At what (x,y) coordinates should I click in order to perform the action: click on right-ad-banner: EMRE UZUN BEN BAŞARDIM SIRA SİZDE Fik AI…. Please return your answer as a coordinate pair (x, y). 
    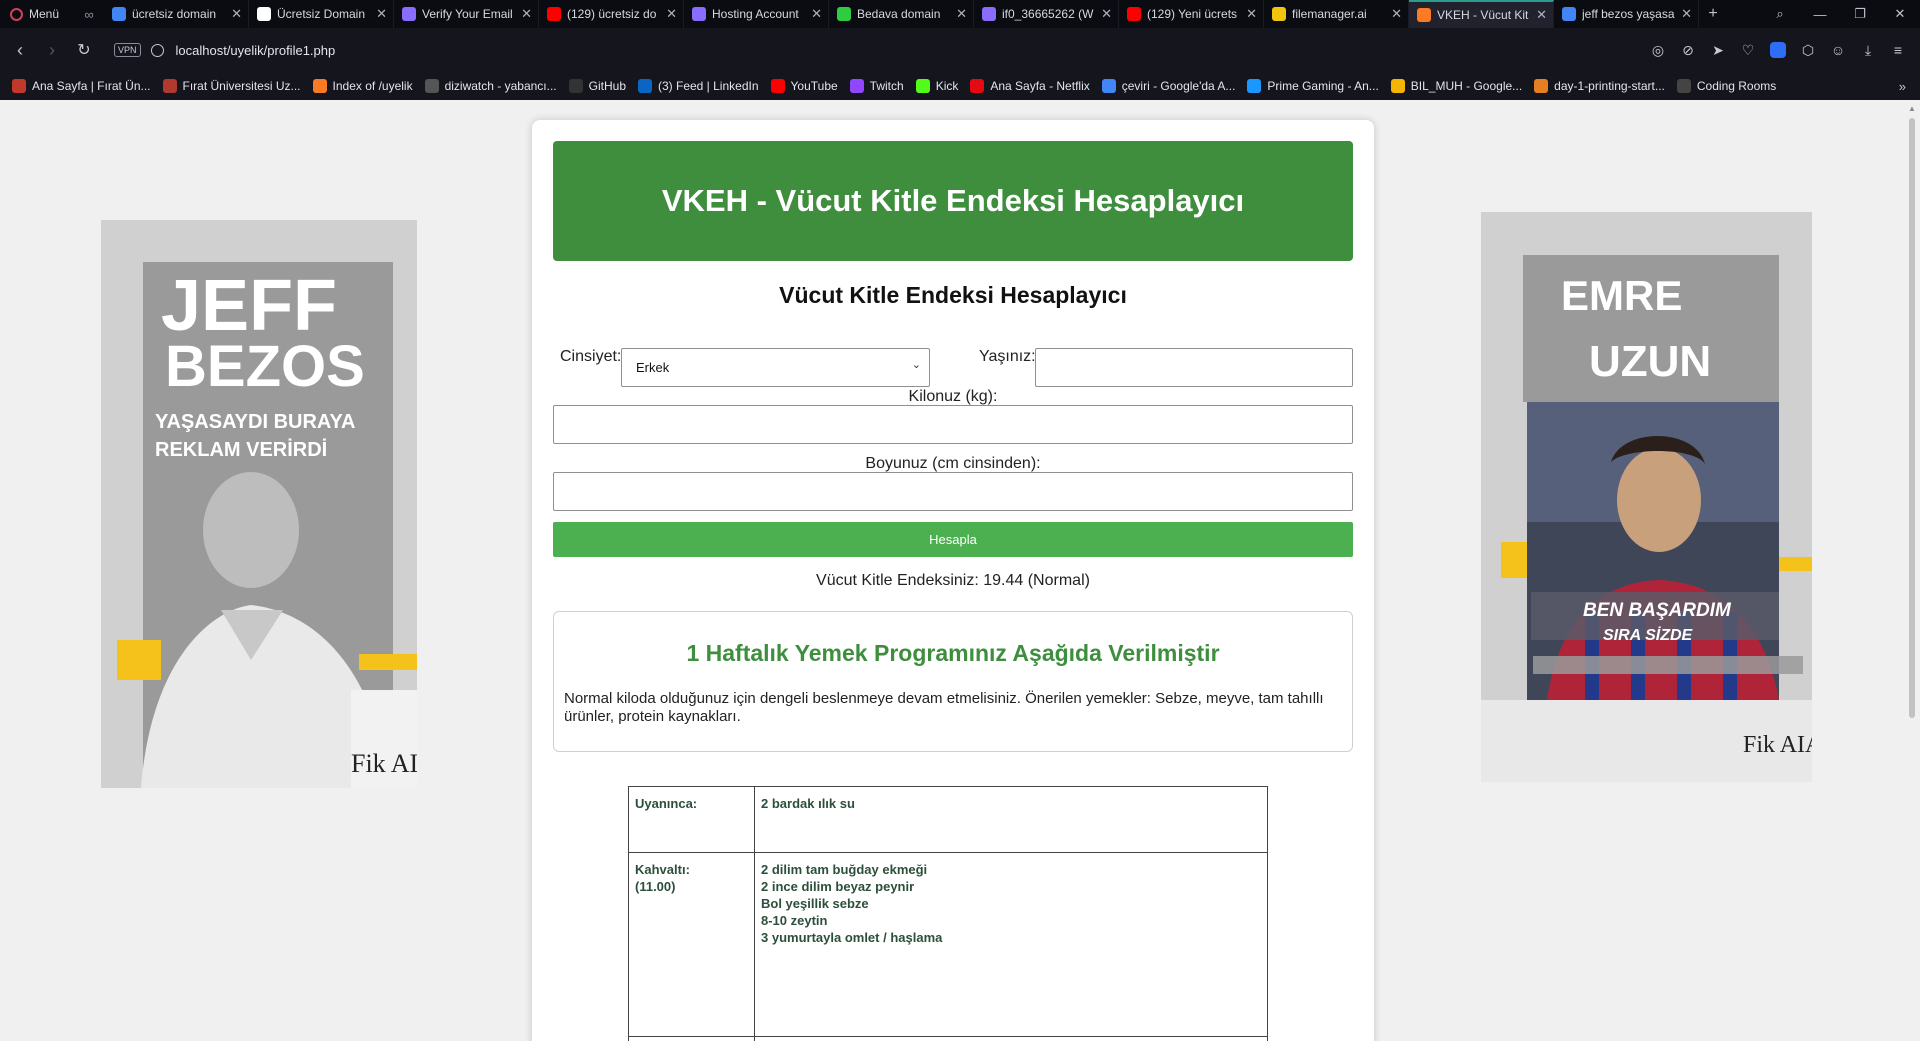
    Looking at the image, I should click on (1646, 497).